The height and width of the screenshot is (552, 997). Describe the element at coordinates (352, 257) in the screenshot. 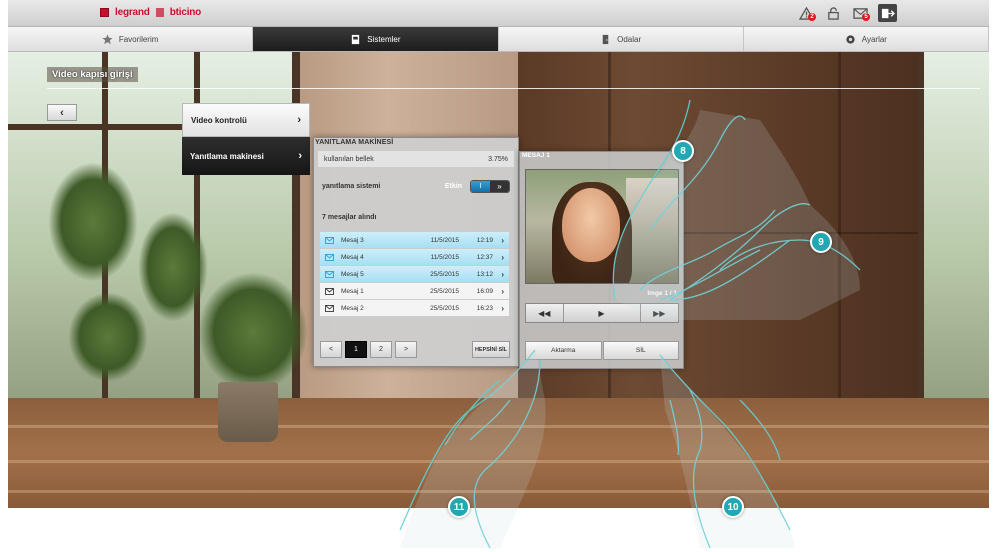

I see `message-name: Mesaj 4` at that location.